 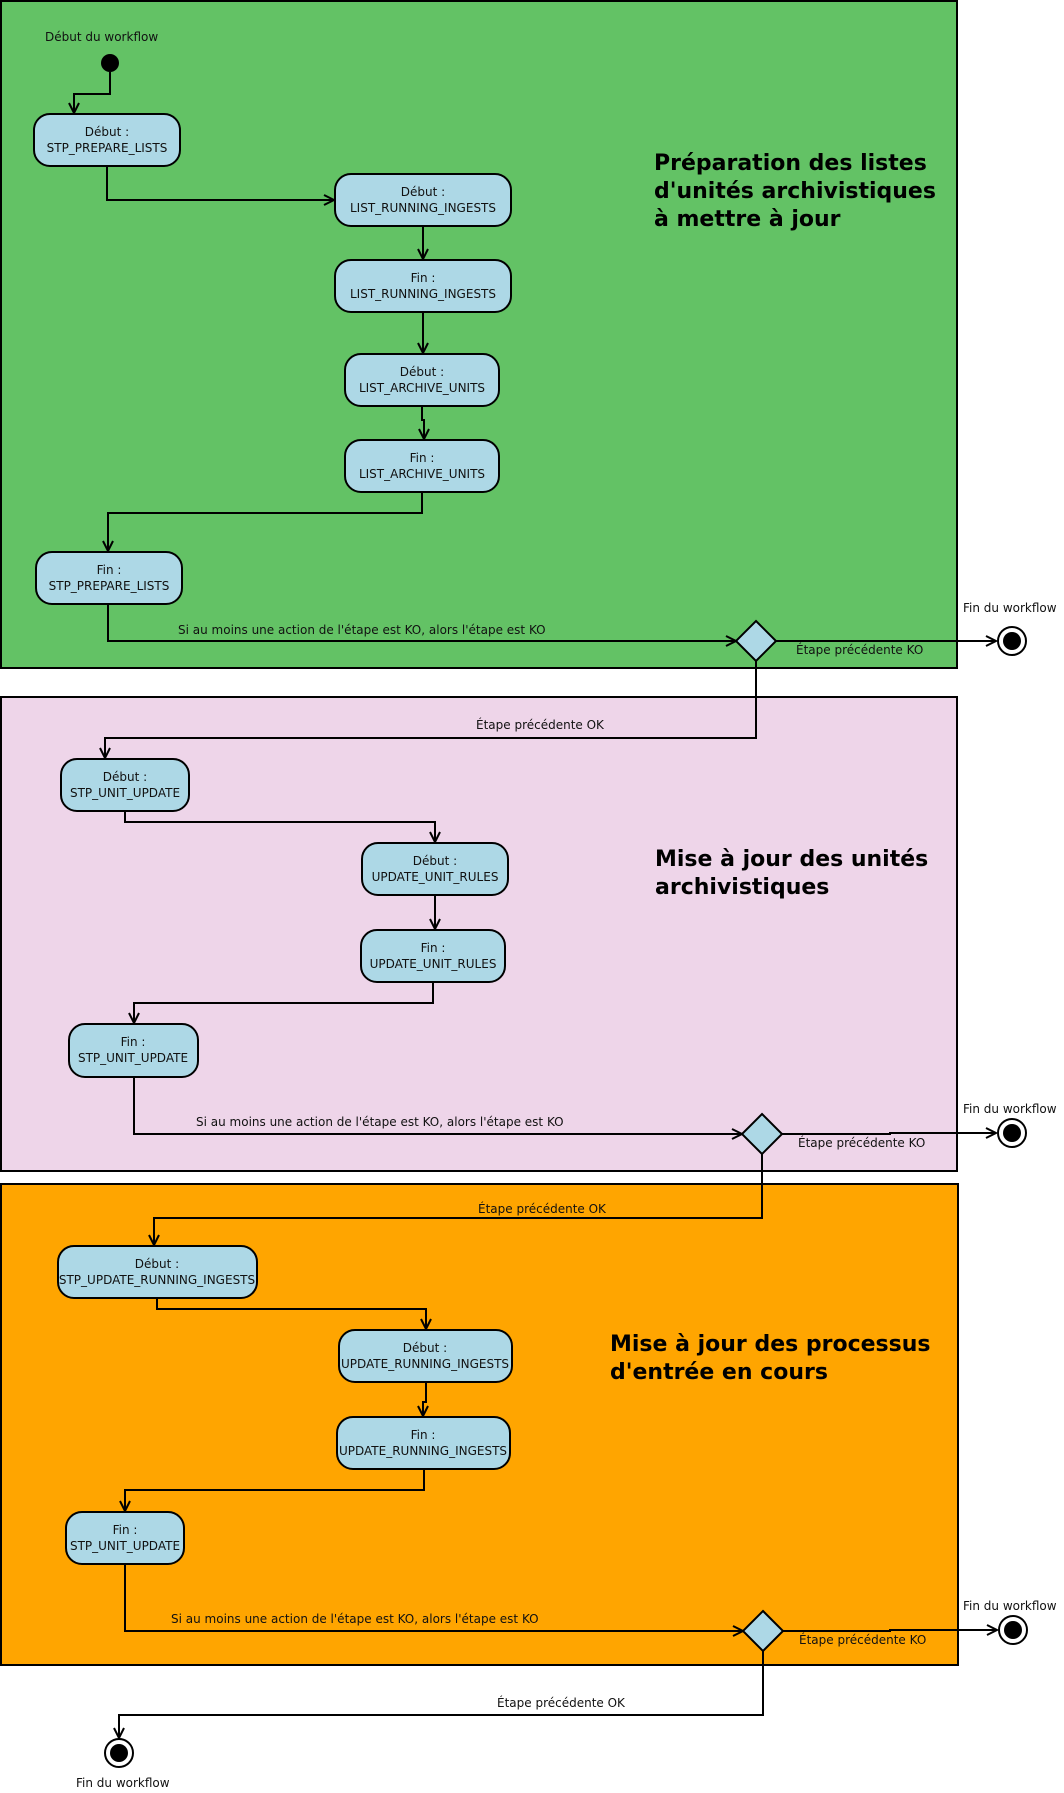 What do you see at coordinates (795, 191) in the screenshot?
I see `section-title-line: d'unités archivistiques` at bounding box center [795, 191].